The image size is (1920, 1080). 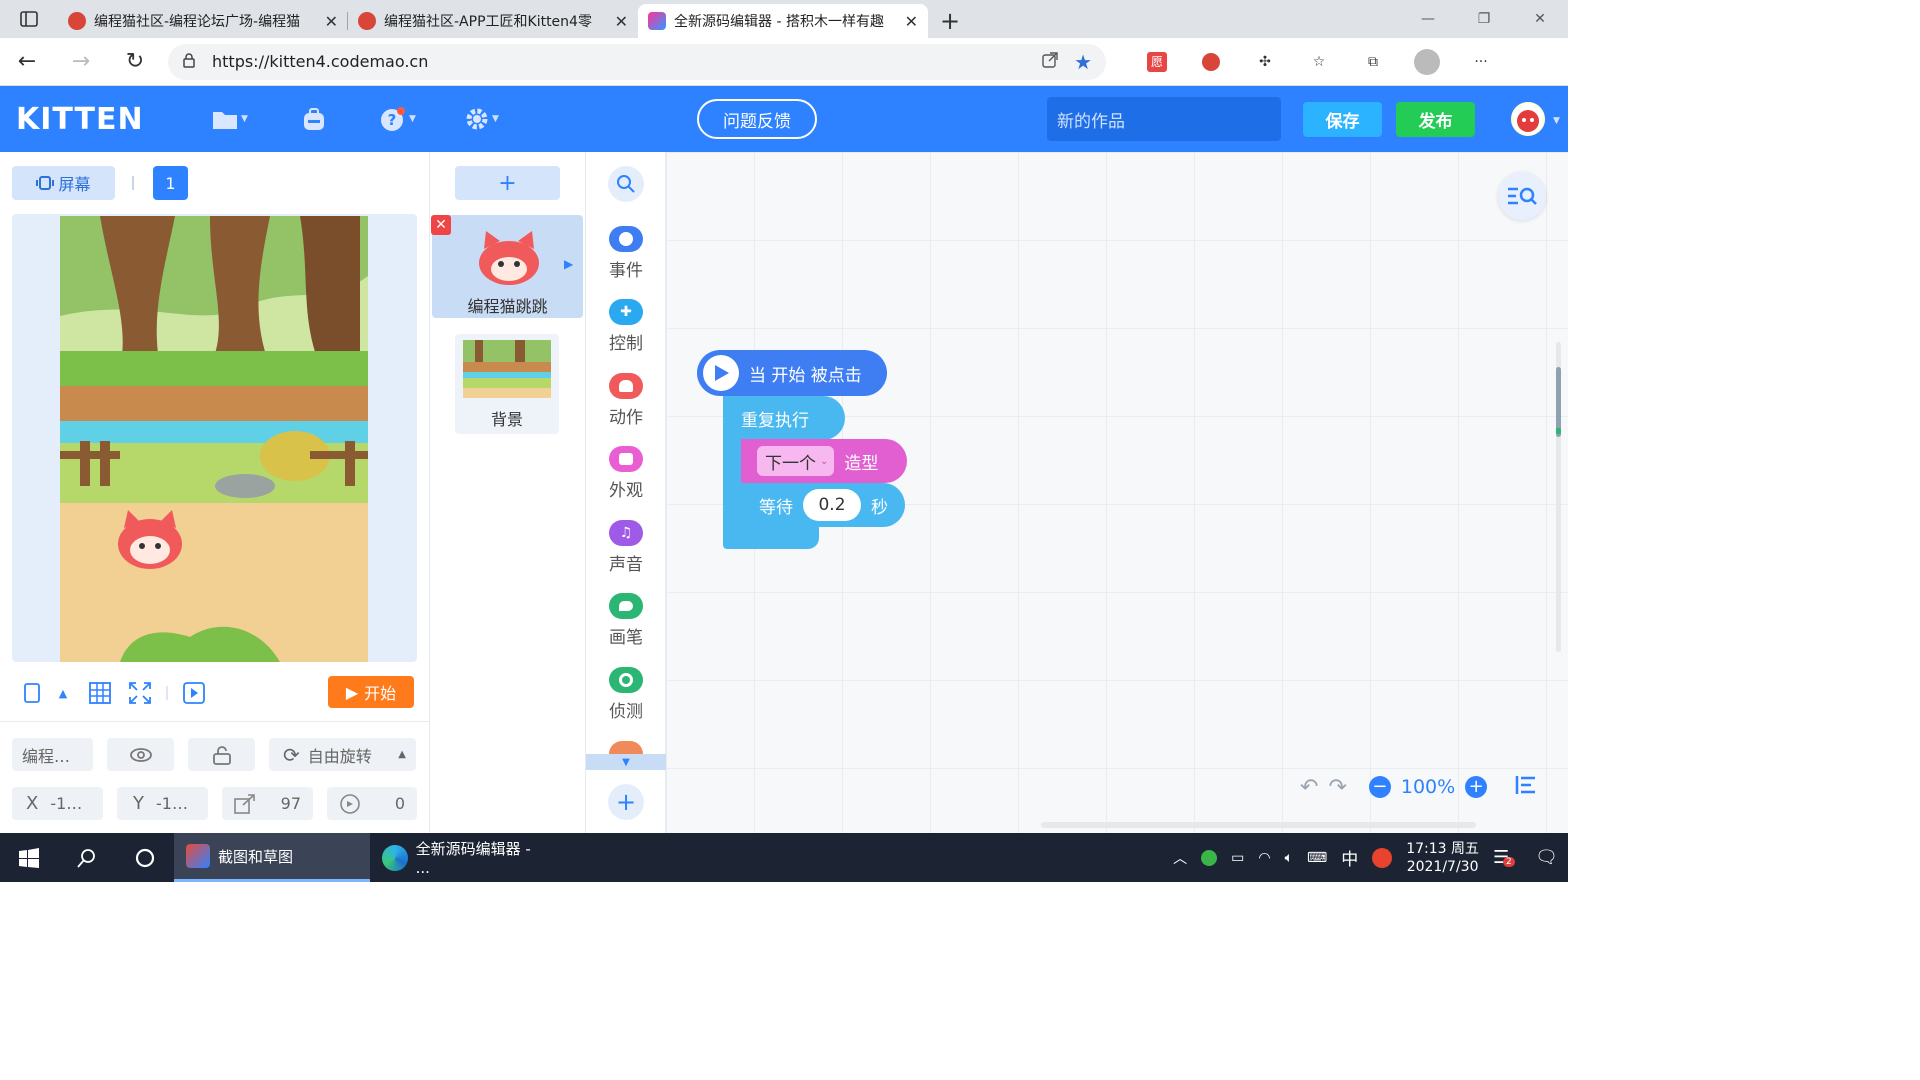 I want to click on feedback-button: 问题反馈, so click(x=757, y=119).